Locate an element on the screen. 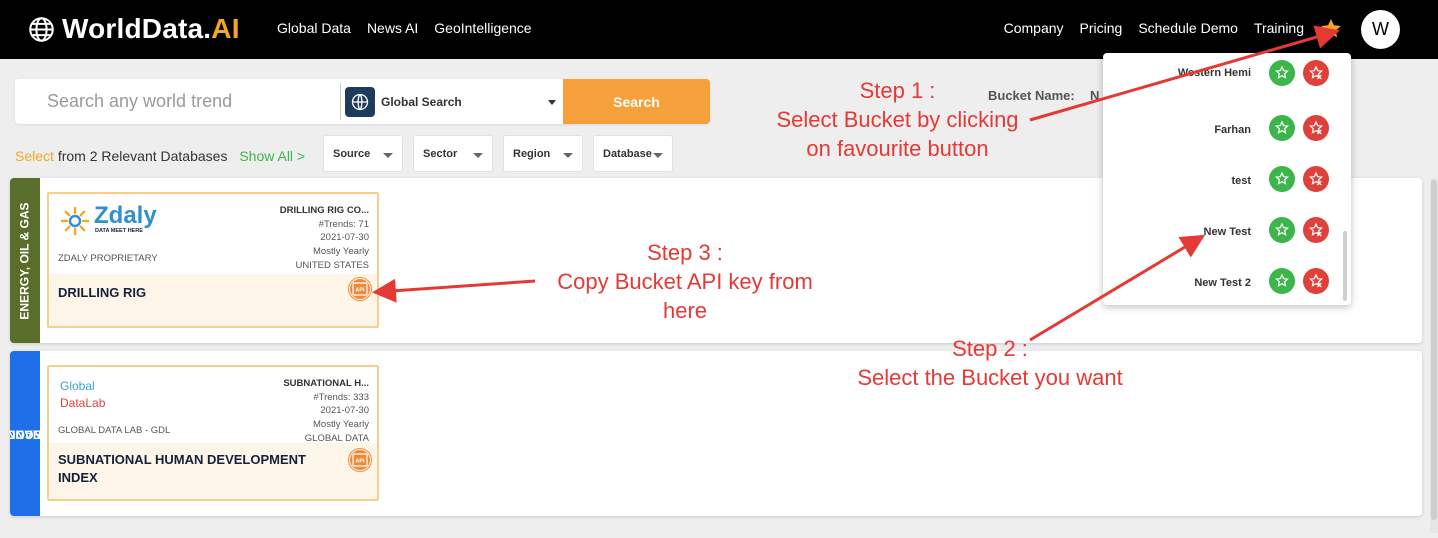  database-count: from 2 Relevant Databases is located at coordinates (142, 156).